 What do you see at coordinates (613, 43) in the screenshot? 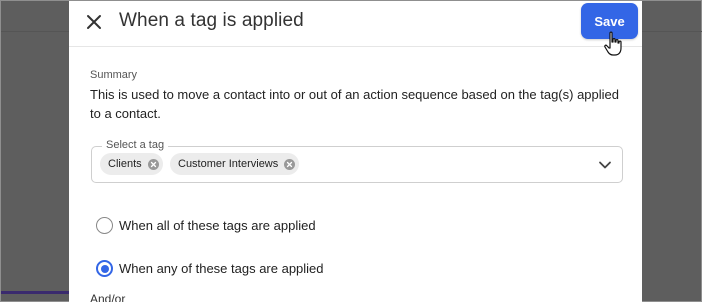
I see `hand-pointer-icon` at bounding box center [613, 43].